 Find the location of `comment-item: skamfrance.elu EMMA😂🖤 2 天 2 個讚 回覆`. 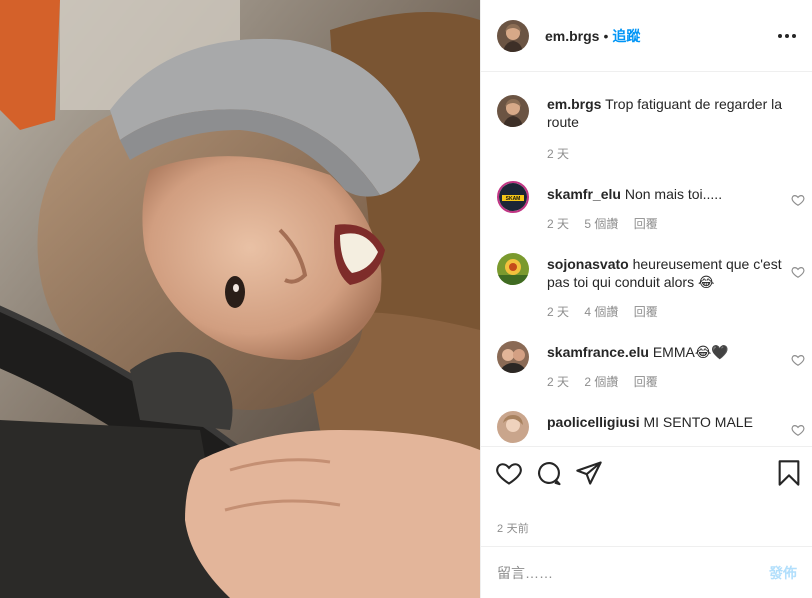

comment-item: skamfrance.elu EMMA😂🖤 2 天 2 個讚 回覆 is located at coordinates (651, 371).